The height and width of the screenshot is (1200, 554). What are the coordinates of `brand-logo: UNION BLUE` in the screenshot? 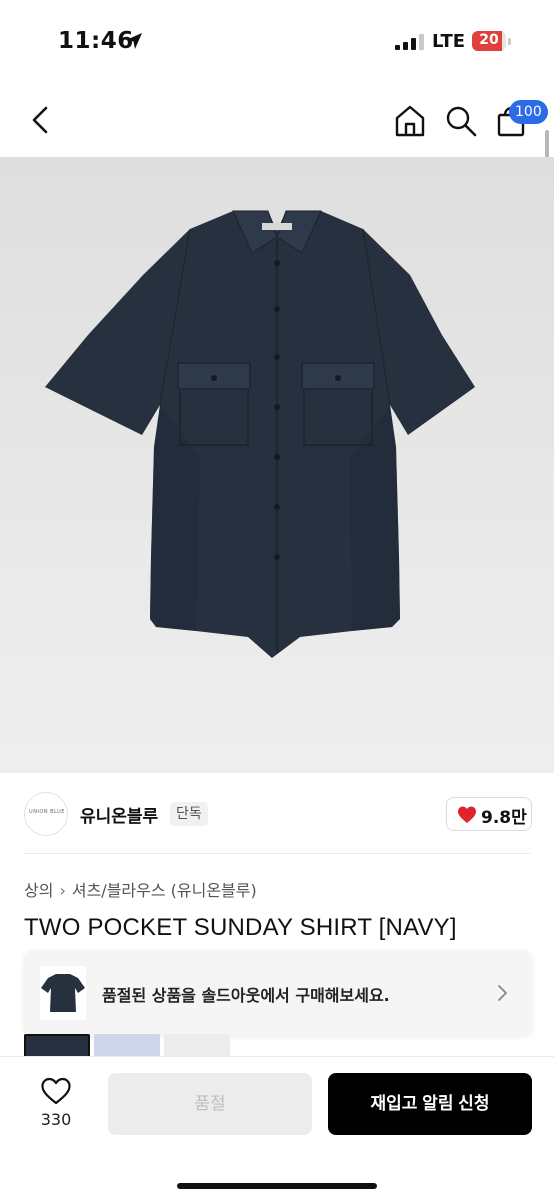 It's located at (46, 814).